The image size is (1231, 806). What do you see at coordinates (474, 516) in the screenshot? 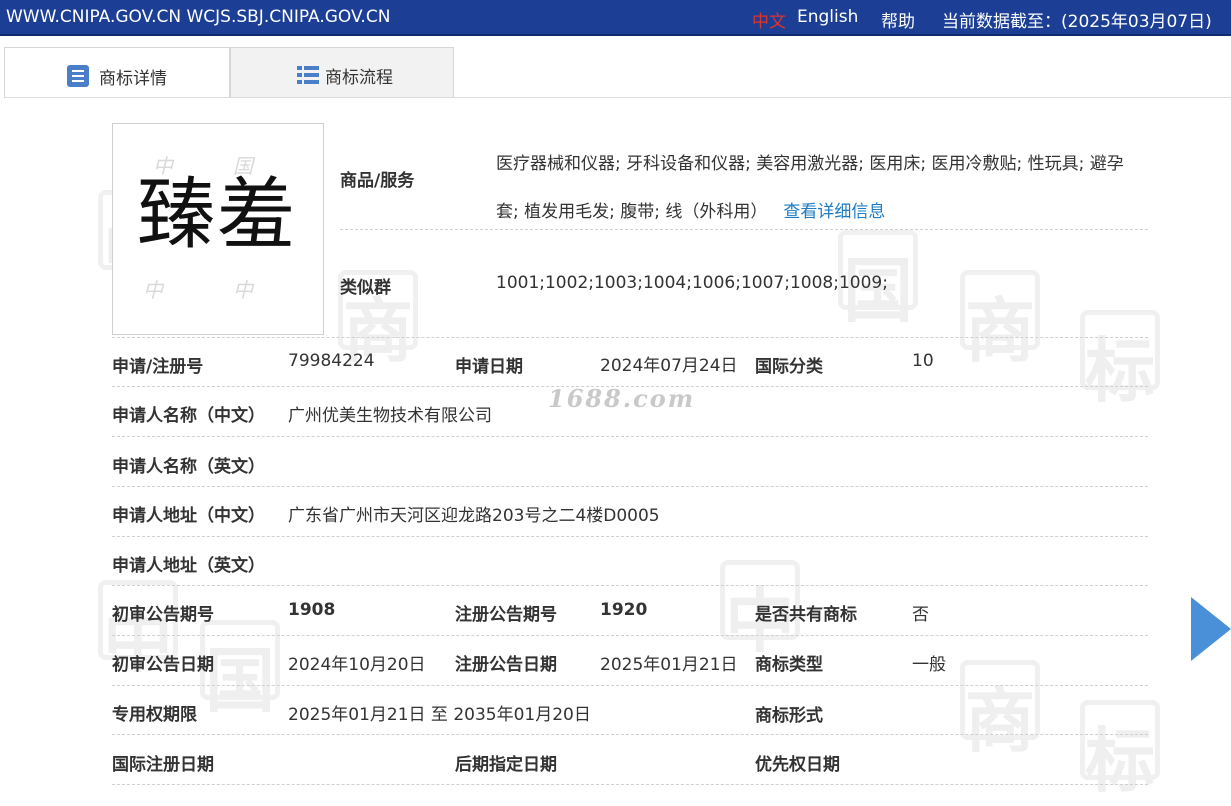
I see `address-cn-value: 广东省广州市天河区迎龙路203号之二4楼D0005` at bounding box center [474, 516].